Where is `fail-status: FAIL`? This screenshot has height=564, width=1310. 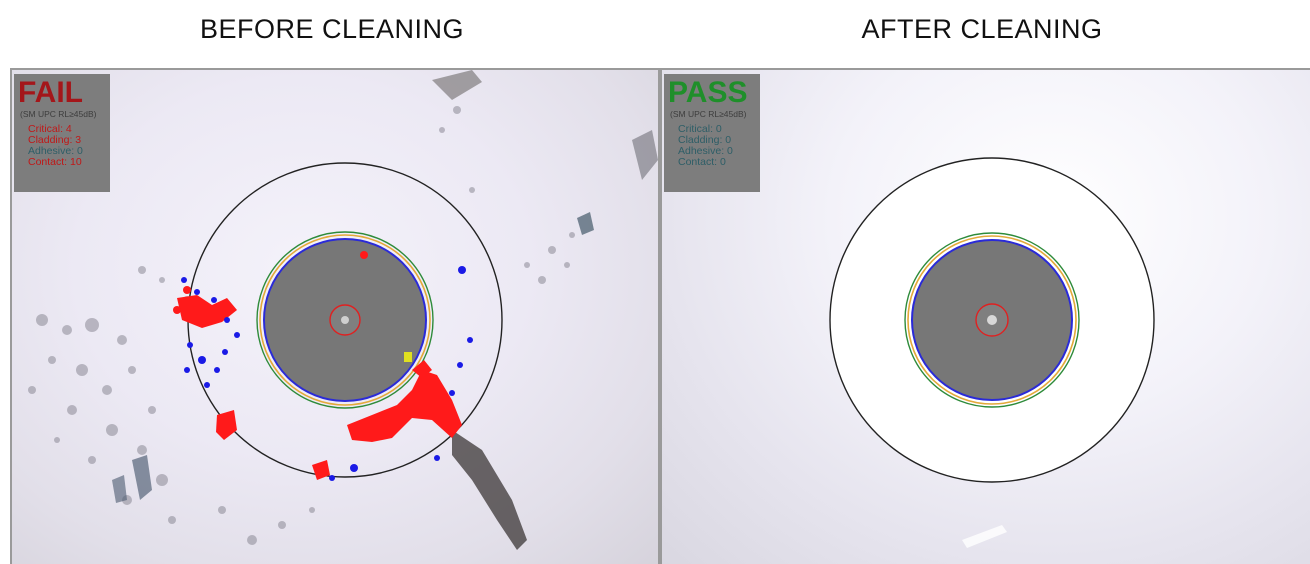
fail-status: FAIL is located at coordinates (50, 92).